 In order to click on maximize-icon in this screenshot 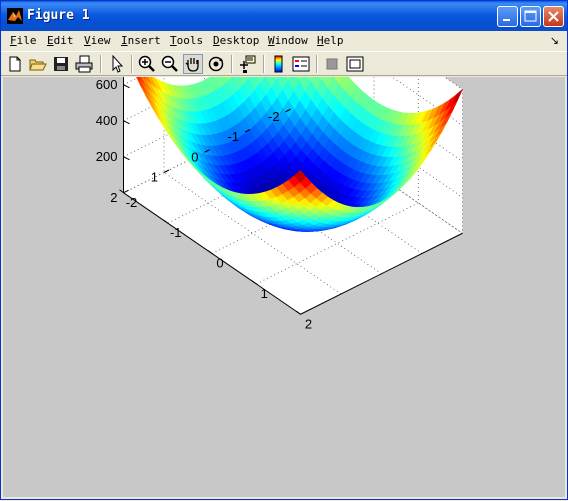, I will do `click(530, 16)`.